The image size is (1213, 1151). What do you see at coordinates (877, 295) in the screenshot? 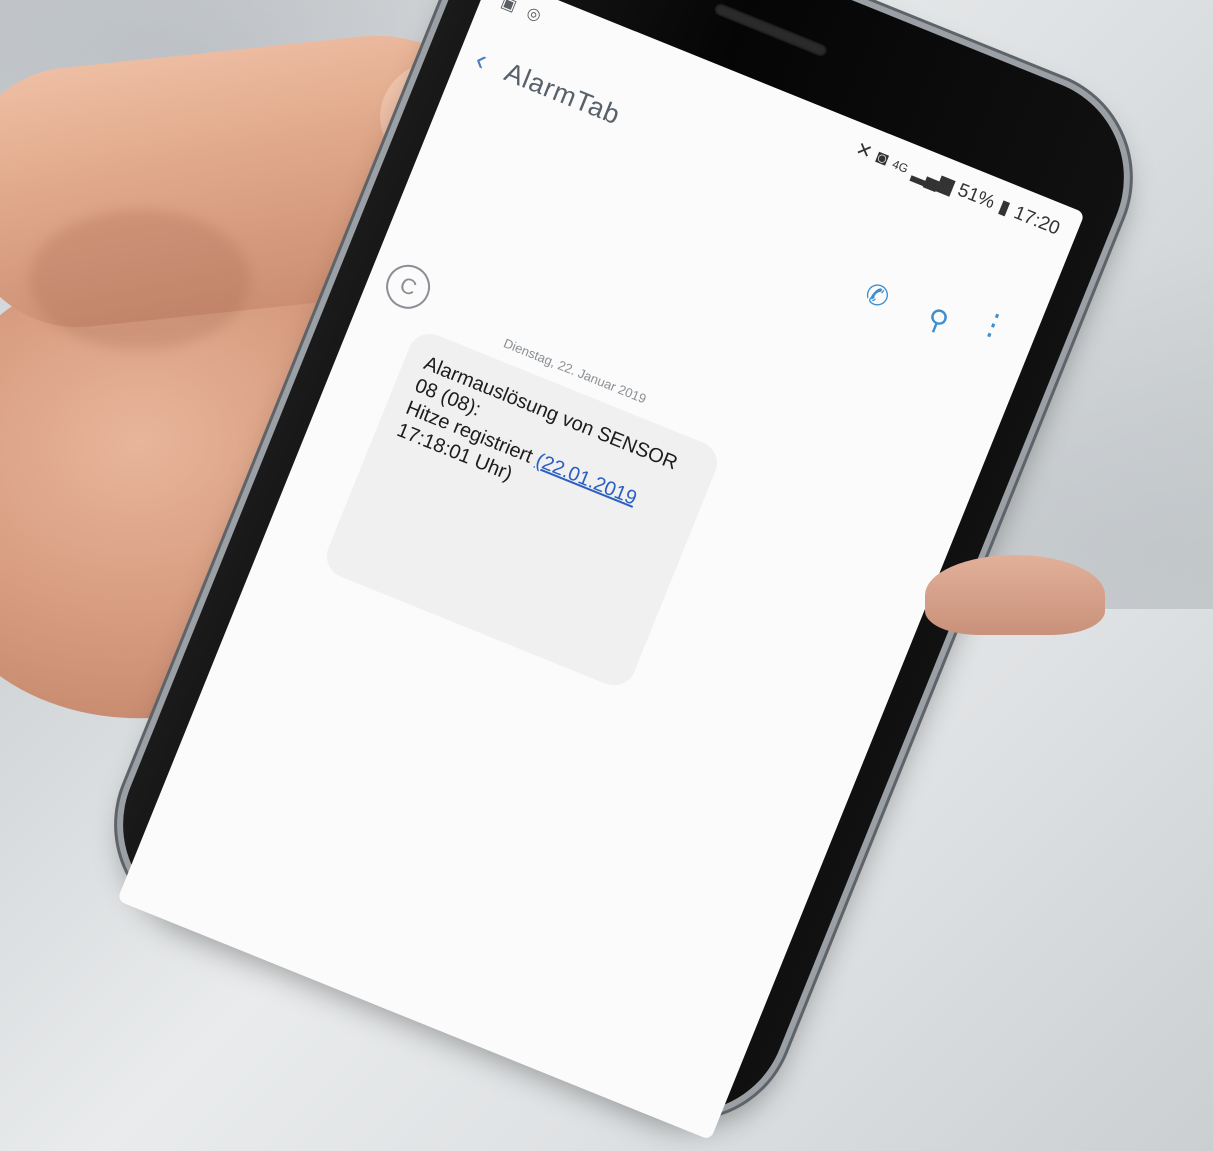
I see `phone-icon: ✆` at bounding box center [877, 295].